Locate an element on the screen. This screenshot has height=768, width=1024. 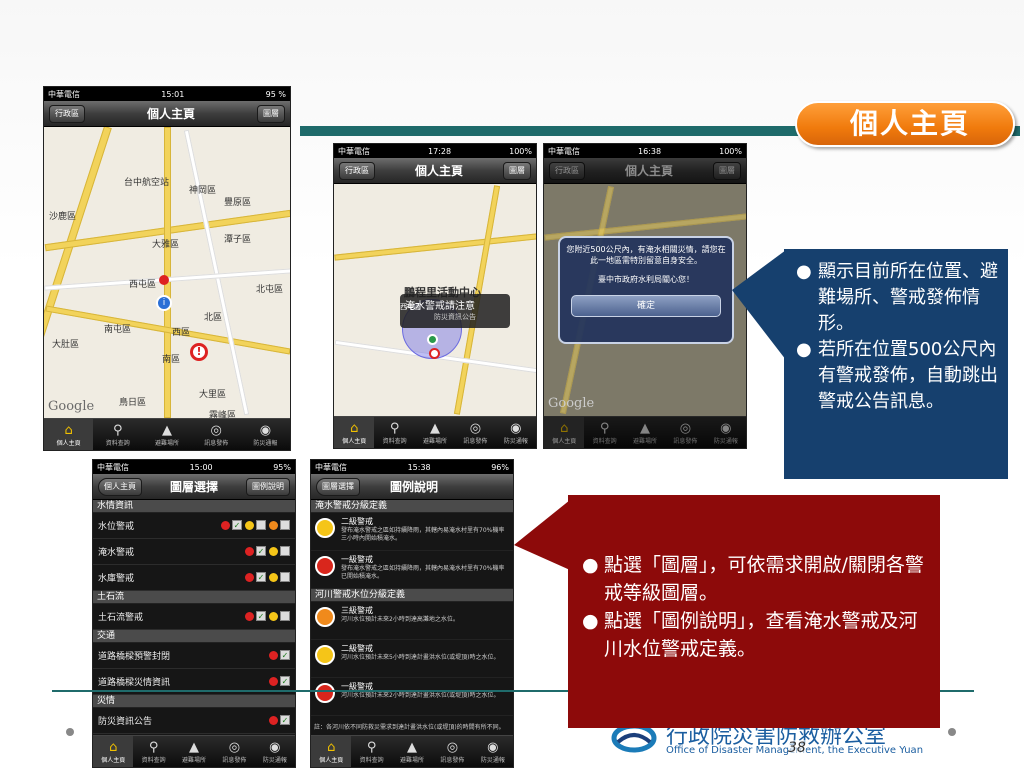
layer-row: 水庫警戒 ✓ is located at coordinates (194, 578).